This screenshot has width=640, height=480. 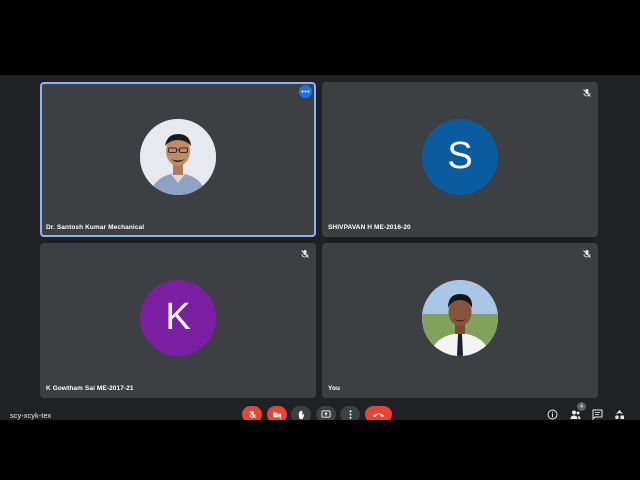 I want to click on hand-icon, so click(x=301, y=414).